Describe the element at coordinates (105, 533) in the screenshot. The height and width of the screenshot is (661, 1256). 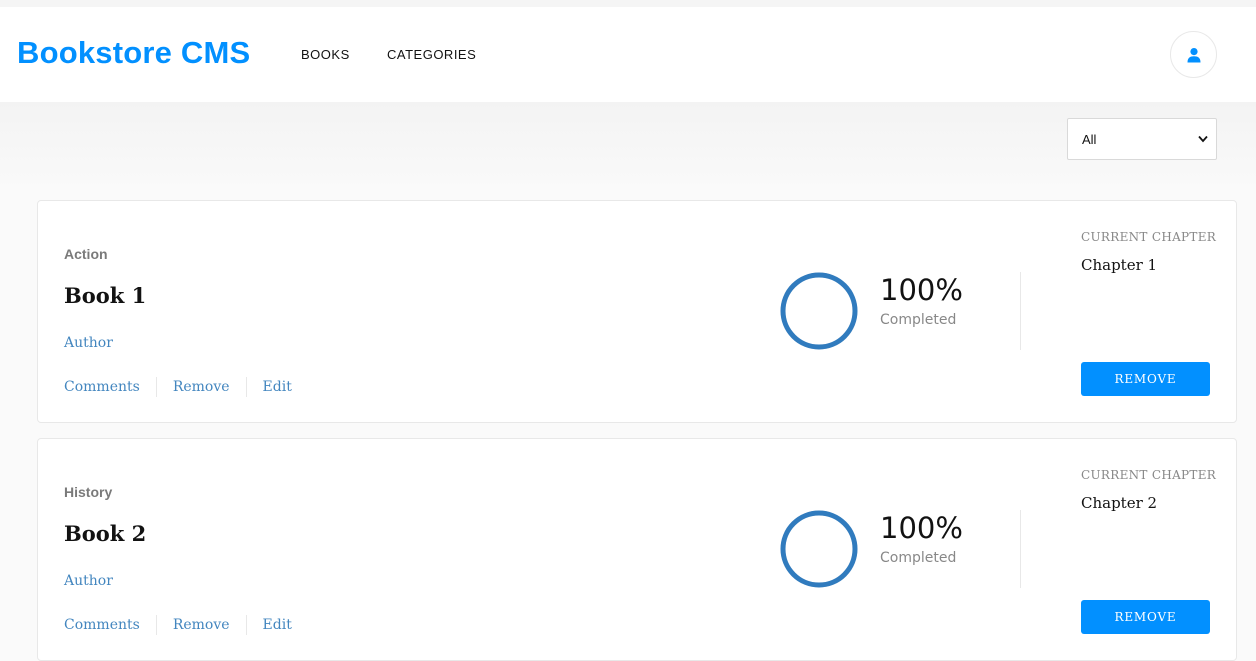
I see `book-title: Book 2` at that location.